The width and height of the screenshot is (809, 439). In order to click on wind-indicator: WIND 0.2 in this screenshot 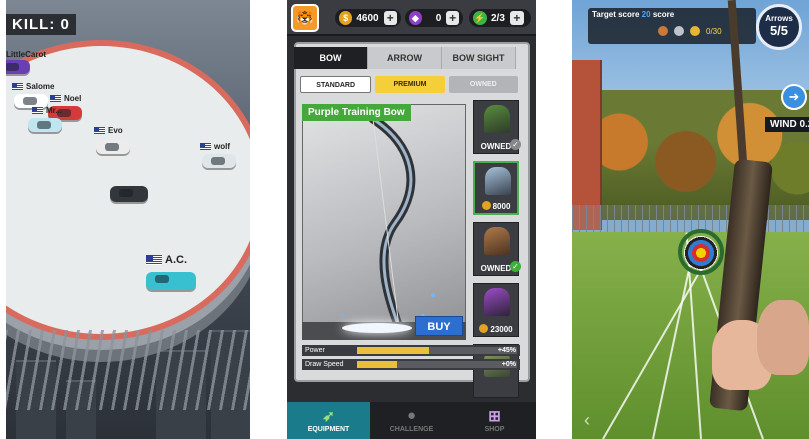, I will do `click(787, 124)`.